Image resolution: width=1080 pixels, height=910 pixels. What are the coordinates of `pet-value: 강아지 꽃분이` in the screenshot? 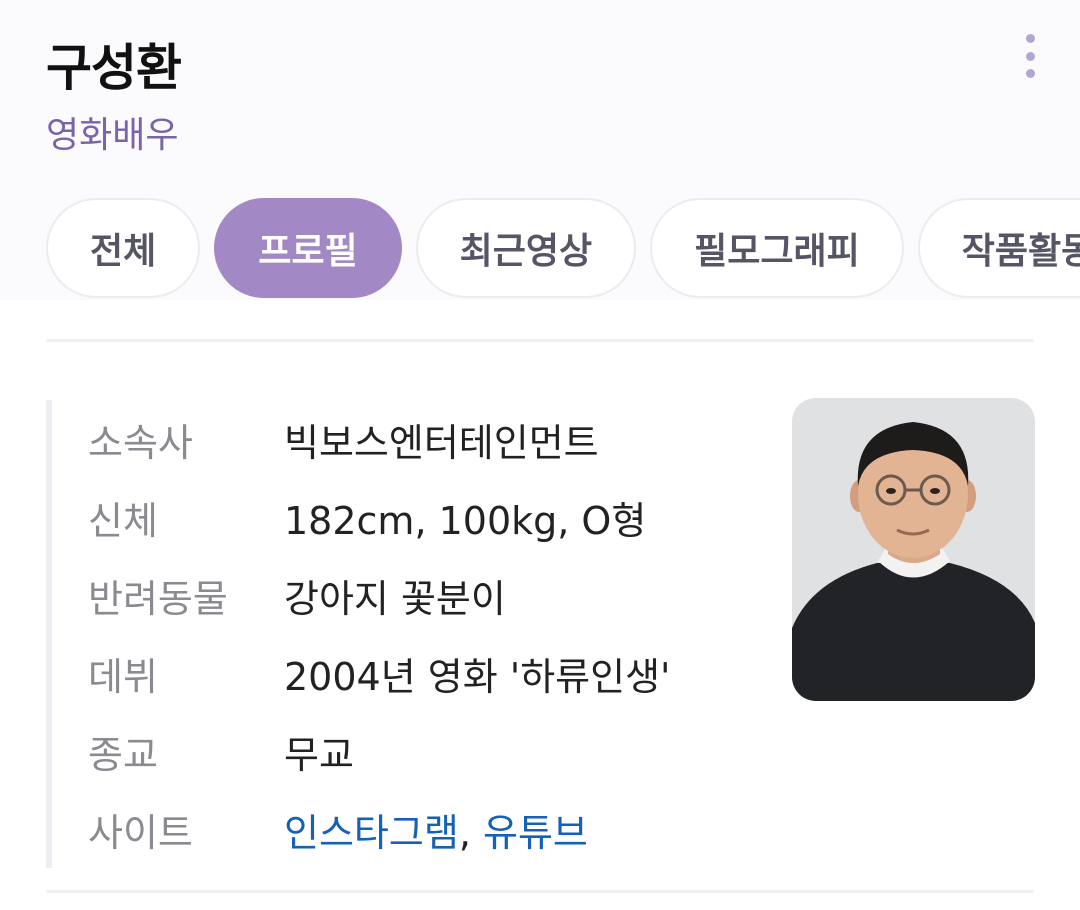 It's located at (395, 598).